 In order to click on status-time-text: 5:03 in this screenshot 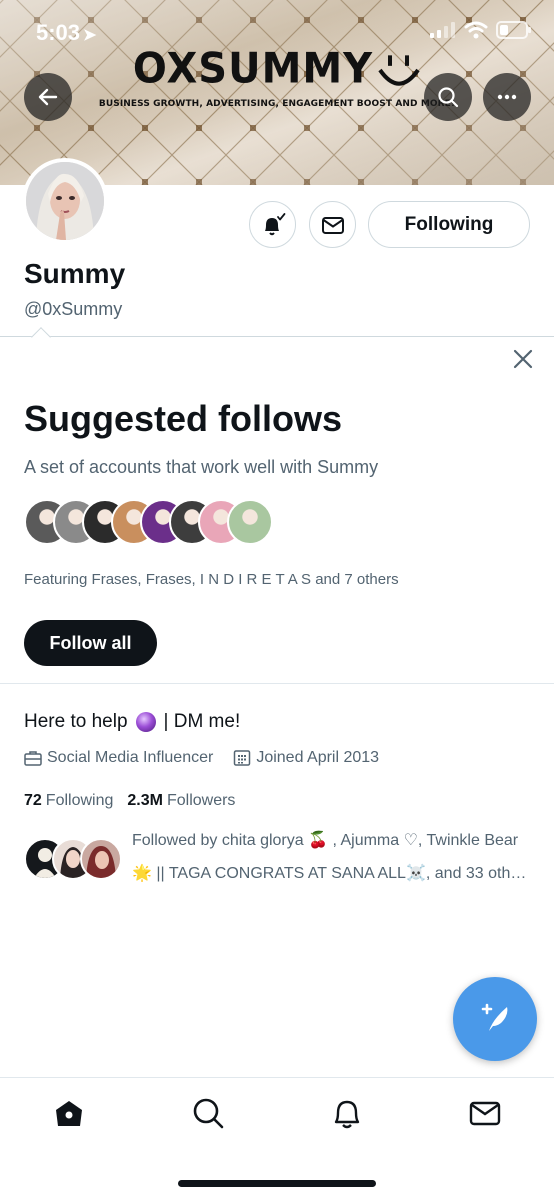, I will do `click(58, 32)`.